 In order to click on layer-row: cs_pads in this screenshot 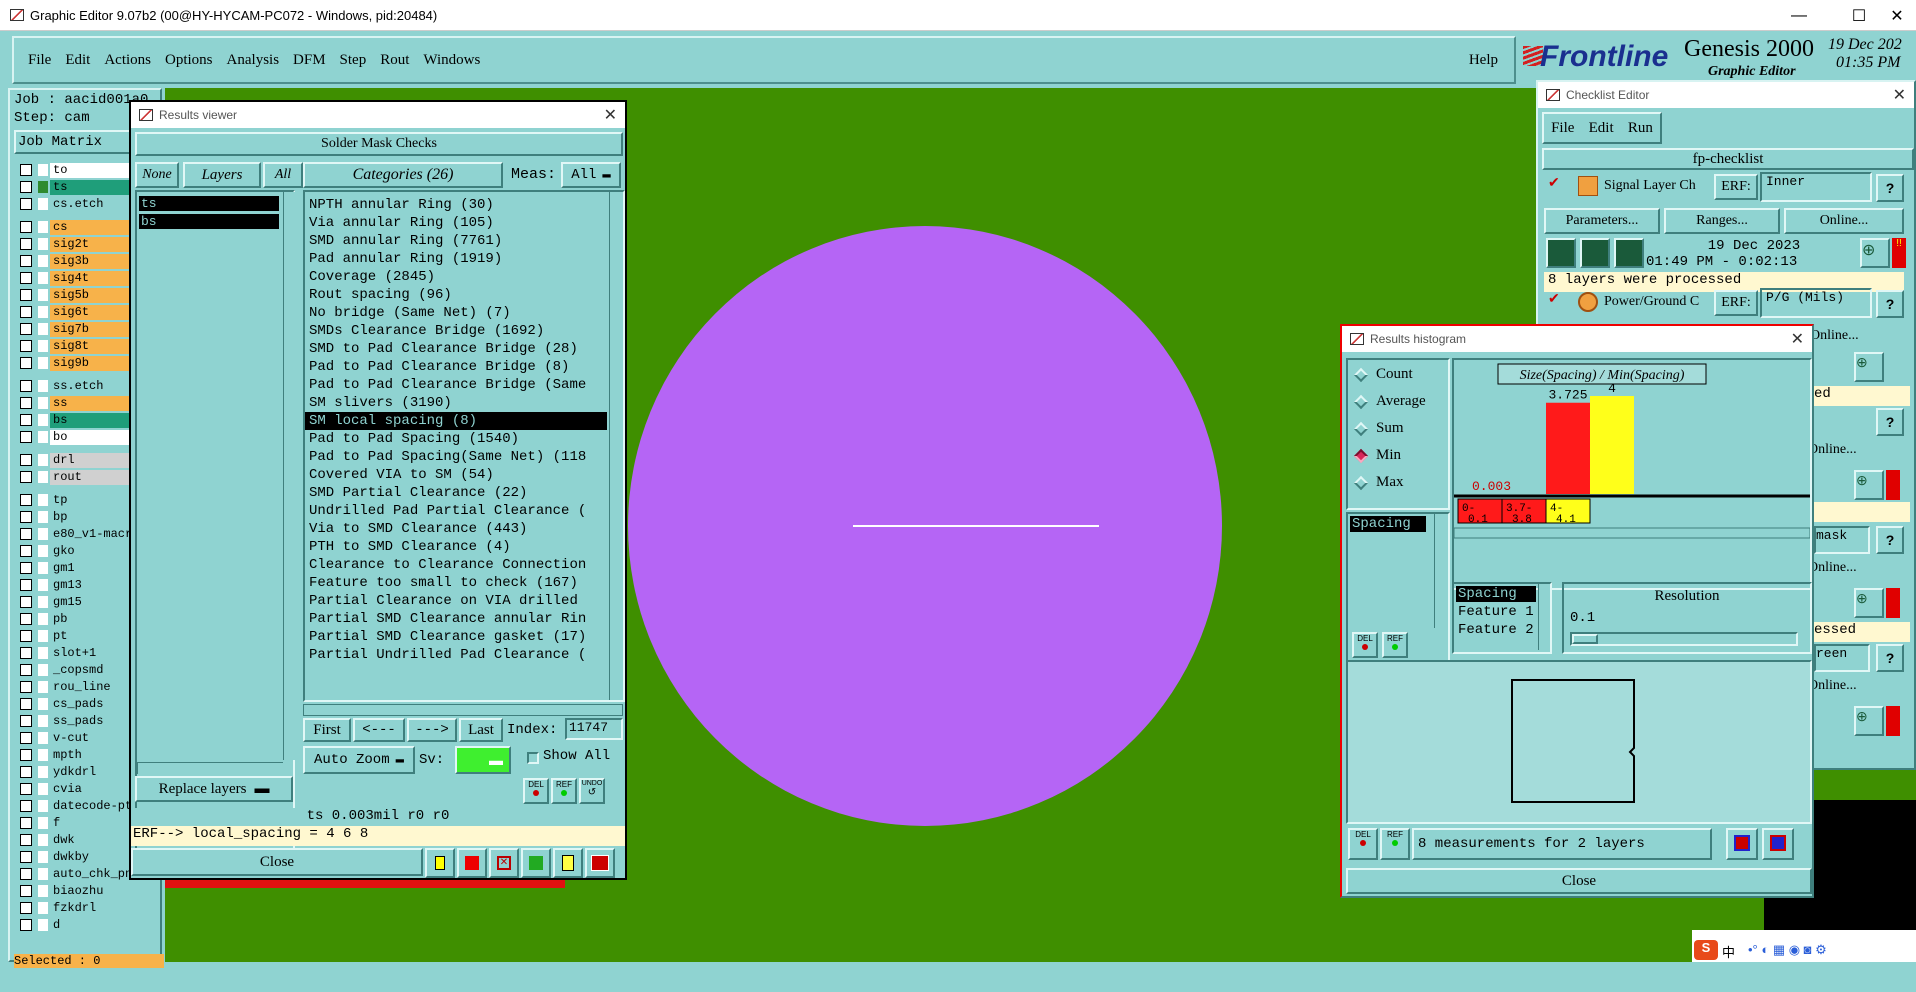, I will do `click(73, 704)`.